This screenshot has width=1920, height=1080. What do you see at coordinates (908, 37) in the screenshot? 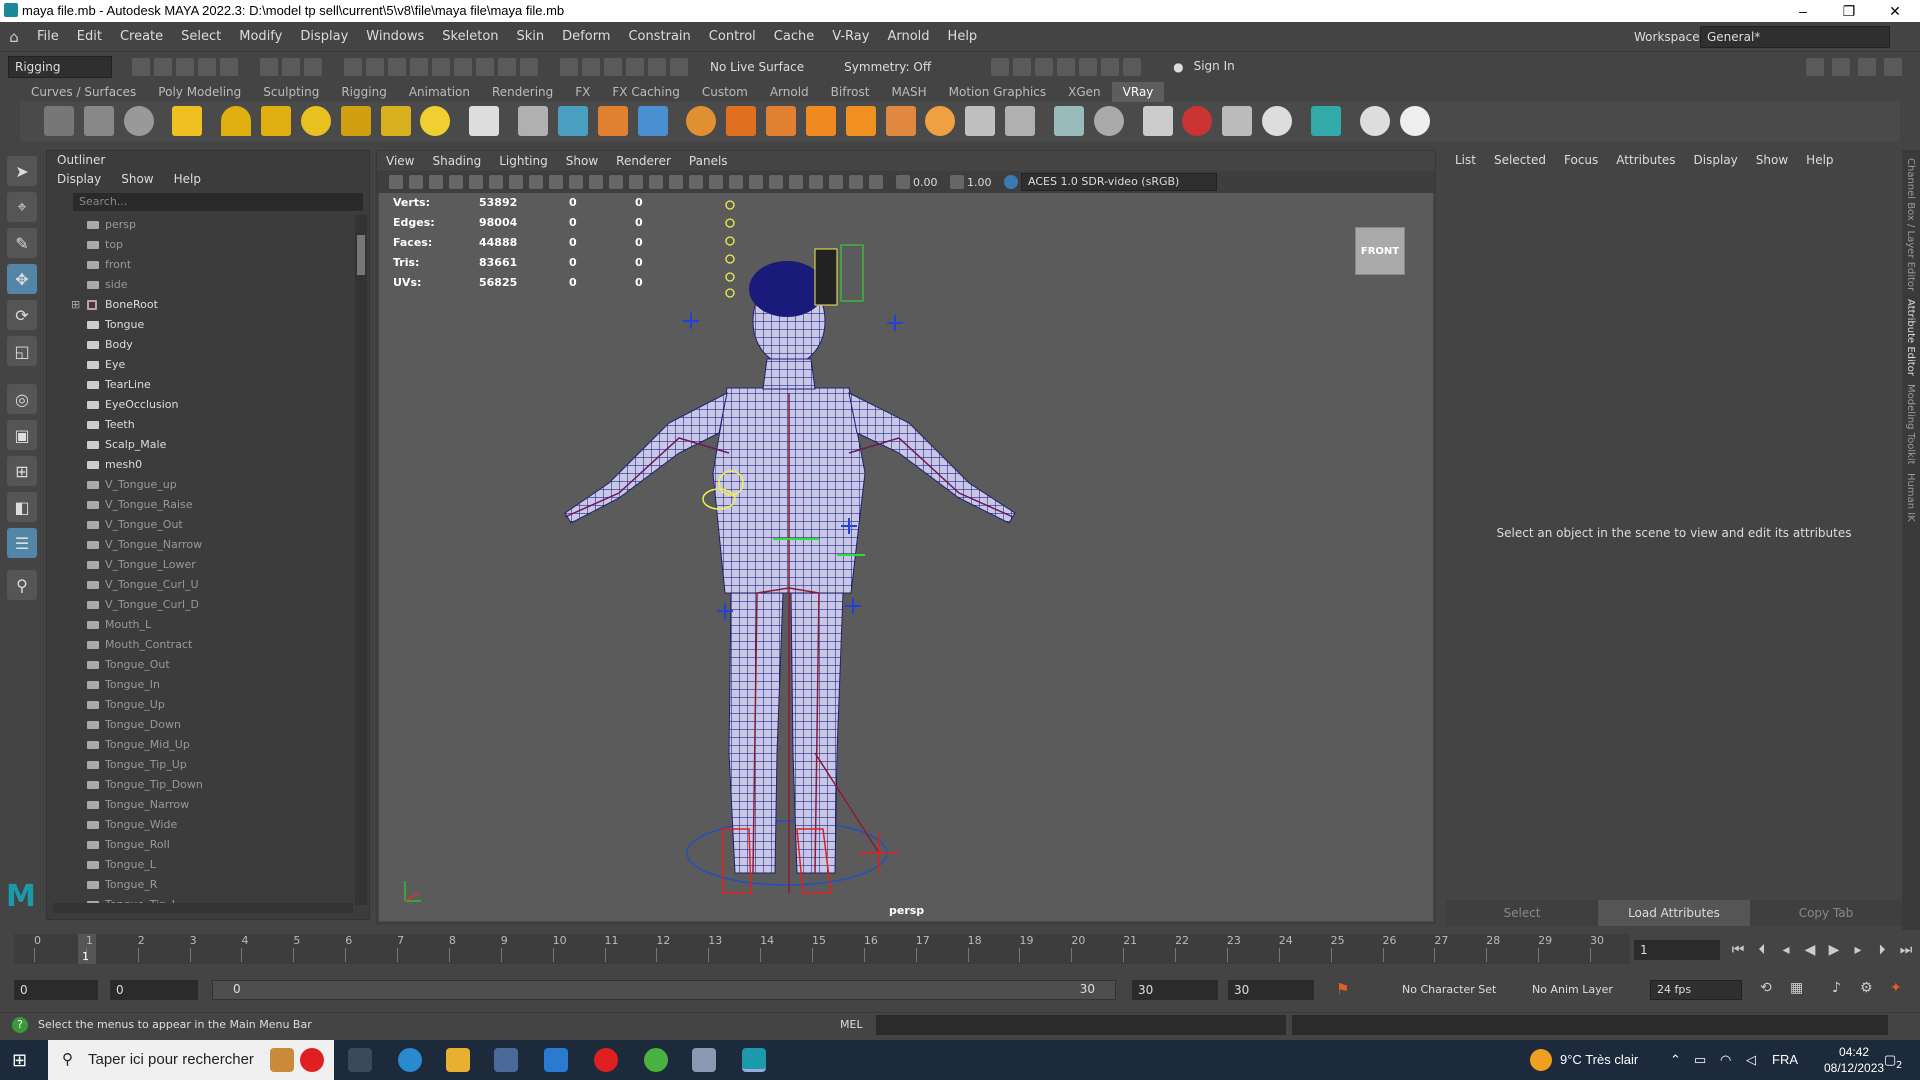
I see `menu-arnold: Arnold` at bounding box center [908, 37].